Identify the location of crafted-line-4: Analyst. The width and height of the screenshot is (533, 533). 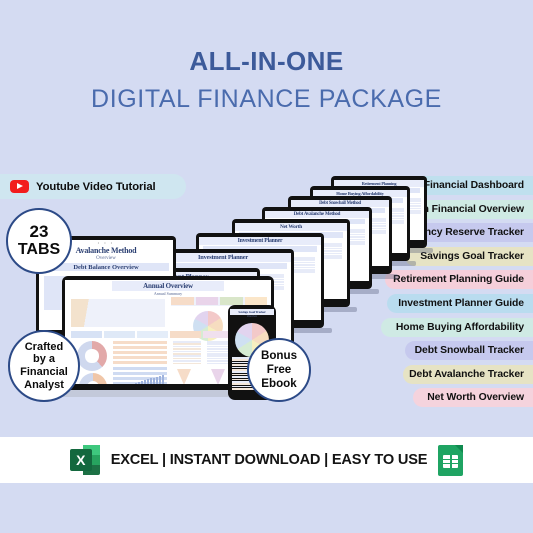
(44, 384).